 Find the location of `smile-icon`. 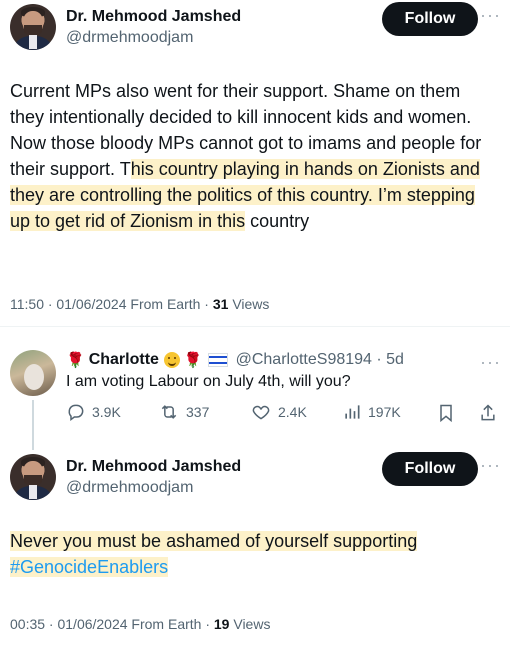

smile-icon is located at coordinates (171, 360).